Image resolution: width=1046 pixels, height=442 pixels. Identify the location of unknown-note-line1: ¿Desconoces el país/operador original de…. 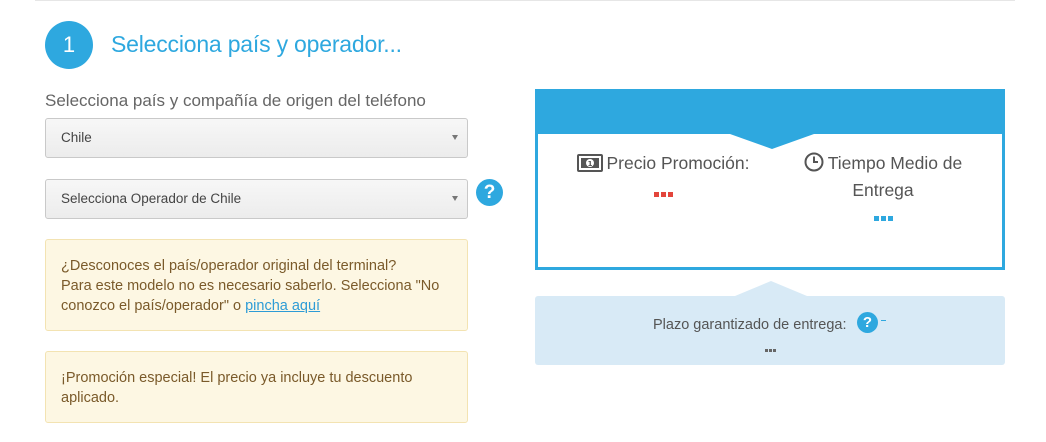
(229, 266).